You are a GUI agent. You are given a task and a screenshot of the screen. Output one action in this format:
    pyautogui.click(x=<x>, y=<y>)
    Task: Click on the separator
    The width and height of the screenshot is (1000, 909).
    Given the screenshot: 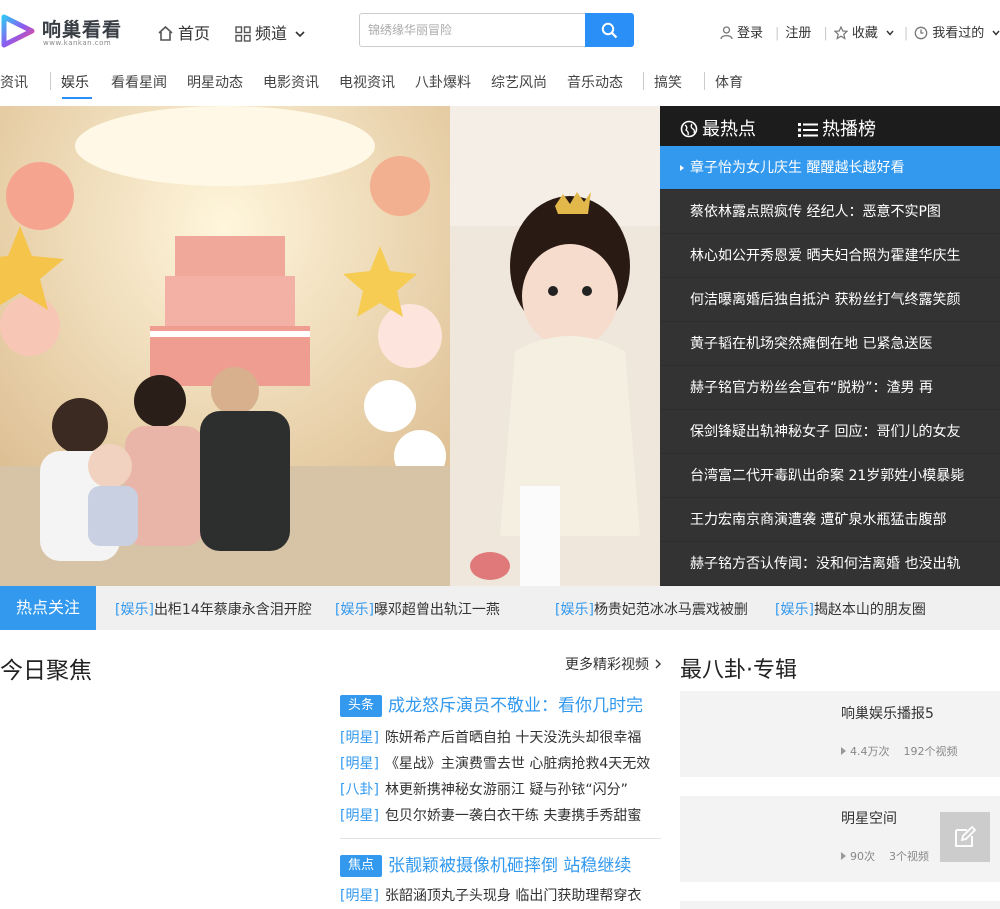 What is the action you would take?
    pyautogui.click(x=50, y=81)
    